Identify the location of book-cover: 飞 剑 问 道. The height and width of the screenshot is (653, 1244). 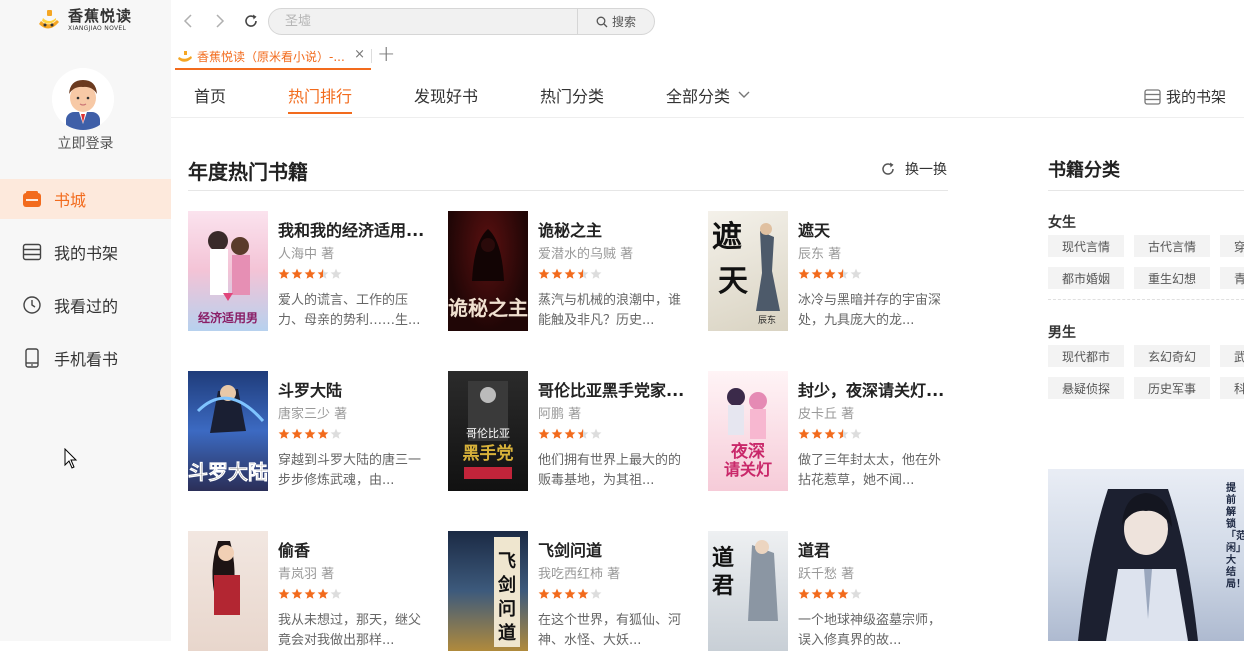
(488, 591).